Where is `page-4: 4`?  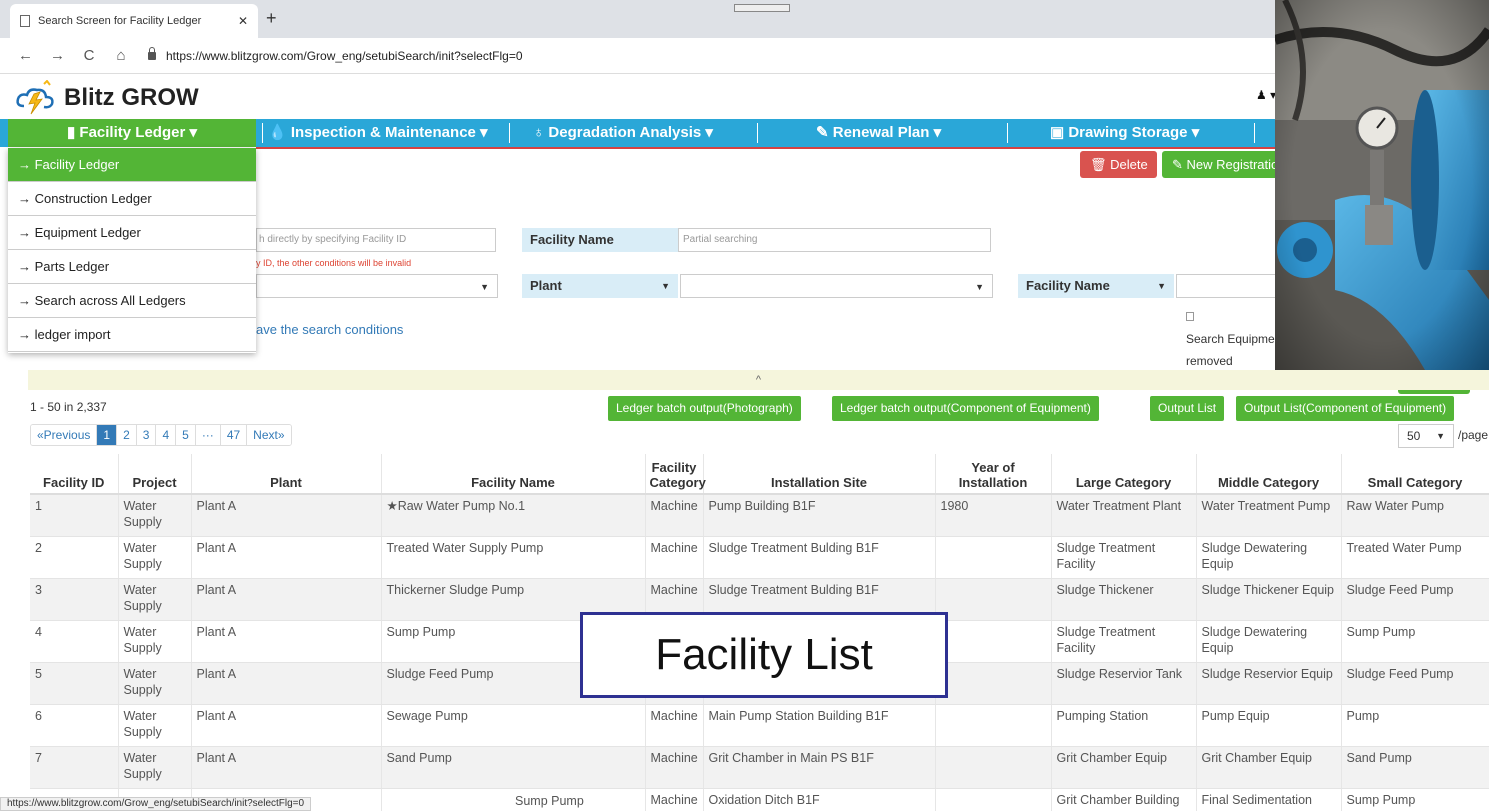 page-4: 4 is located at coordinates (166, 435).